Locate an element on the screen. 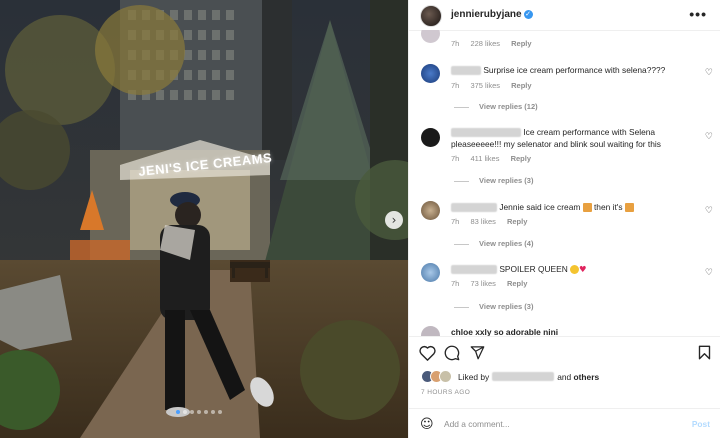  post-header: jennierubyjane ✓ ••• is located at coordinates (564, 15).